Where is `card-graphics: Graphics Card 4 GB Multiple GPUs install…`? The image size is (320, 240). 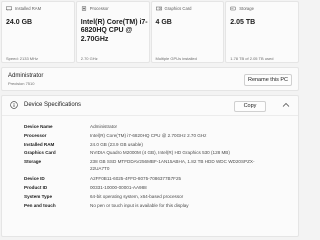
card-graphics: Graphics Card 4 GB Multiple GPUs install… is located at coordinates (187, 32).